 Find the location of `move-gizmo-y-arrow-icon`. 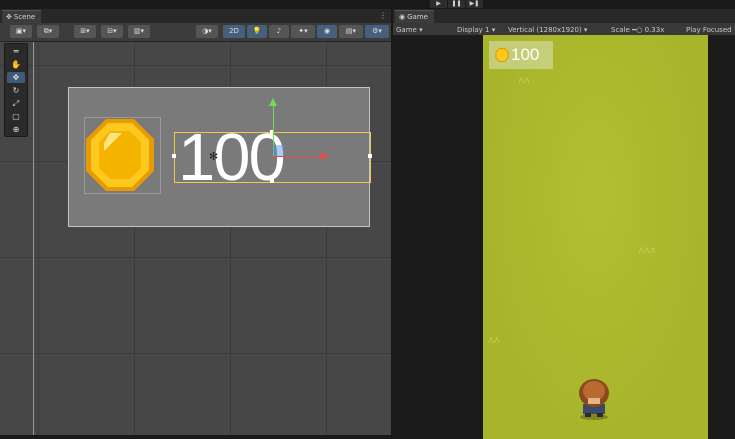

move-gizmo-y-arrow-icon is located at coordinates (273, 102).